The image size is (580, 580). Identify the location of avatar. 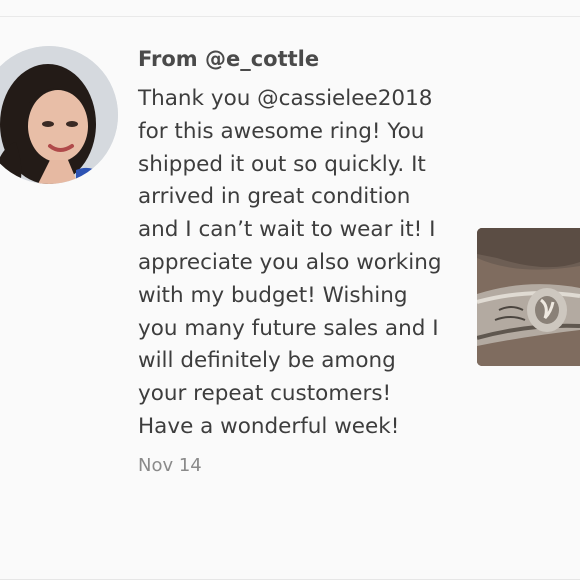
(59, 115).